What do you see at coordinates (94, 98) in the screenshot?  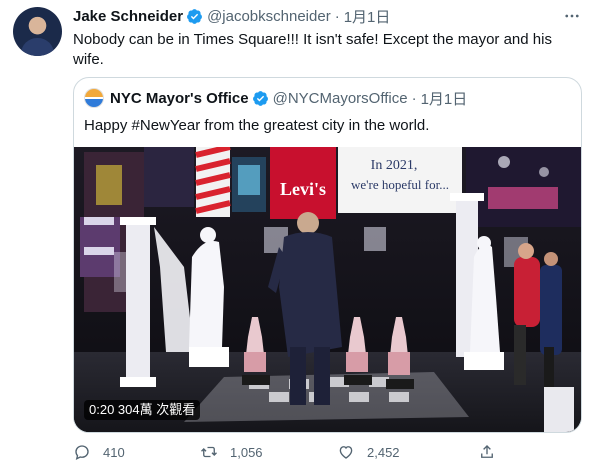 I see `quoted-avatar` at bounding box center [94, 98].